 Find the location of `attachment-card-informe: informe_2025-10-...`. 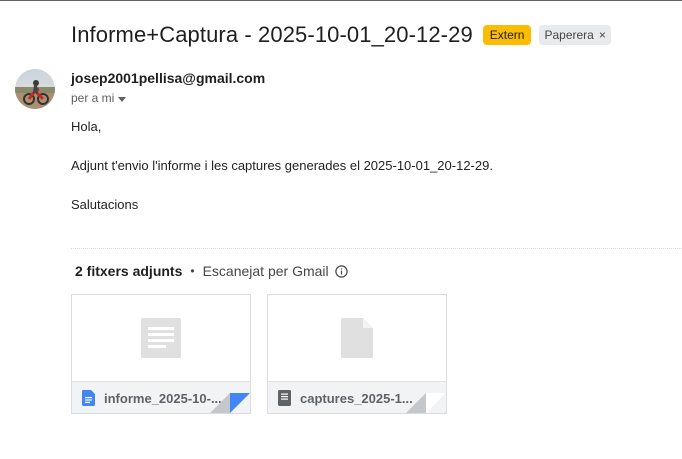

attachment-card-informe: informe_2025-10-... is located at coordinates (161, 354).